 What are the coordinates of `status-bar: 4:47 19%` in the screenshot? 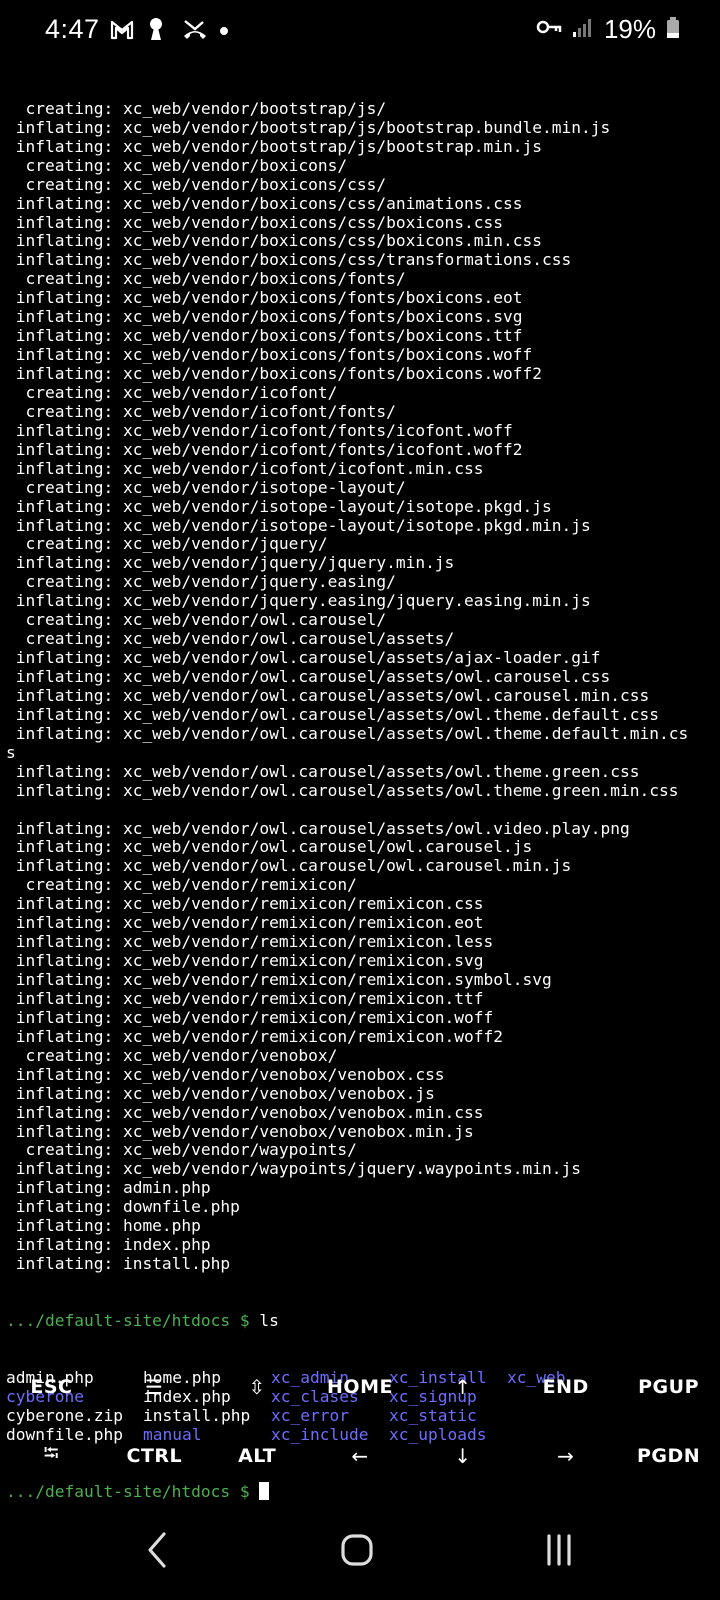 It's located at (360, 32).